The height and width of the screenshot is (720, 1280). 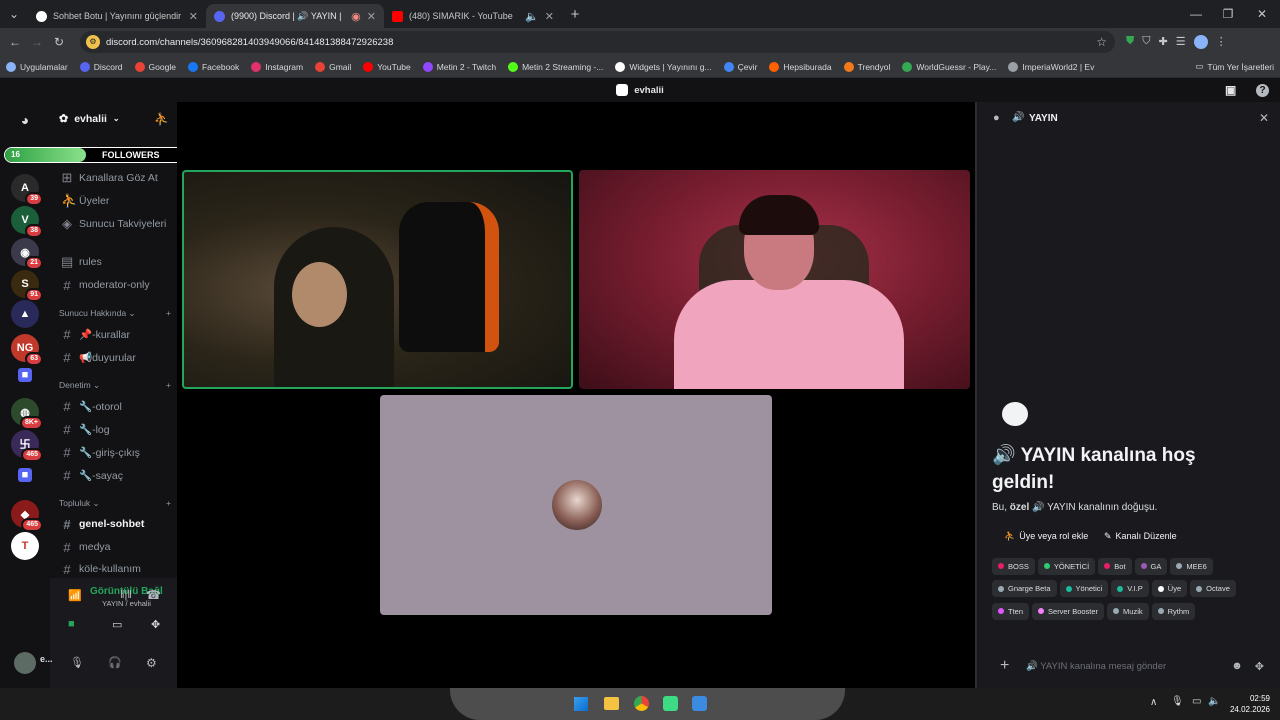 What do you see at coordinates (116, 262) in the screenshot?
I see `channel-item: ▤ rules` at bounding box center [116, 262].